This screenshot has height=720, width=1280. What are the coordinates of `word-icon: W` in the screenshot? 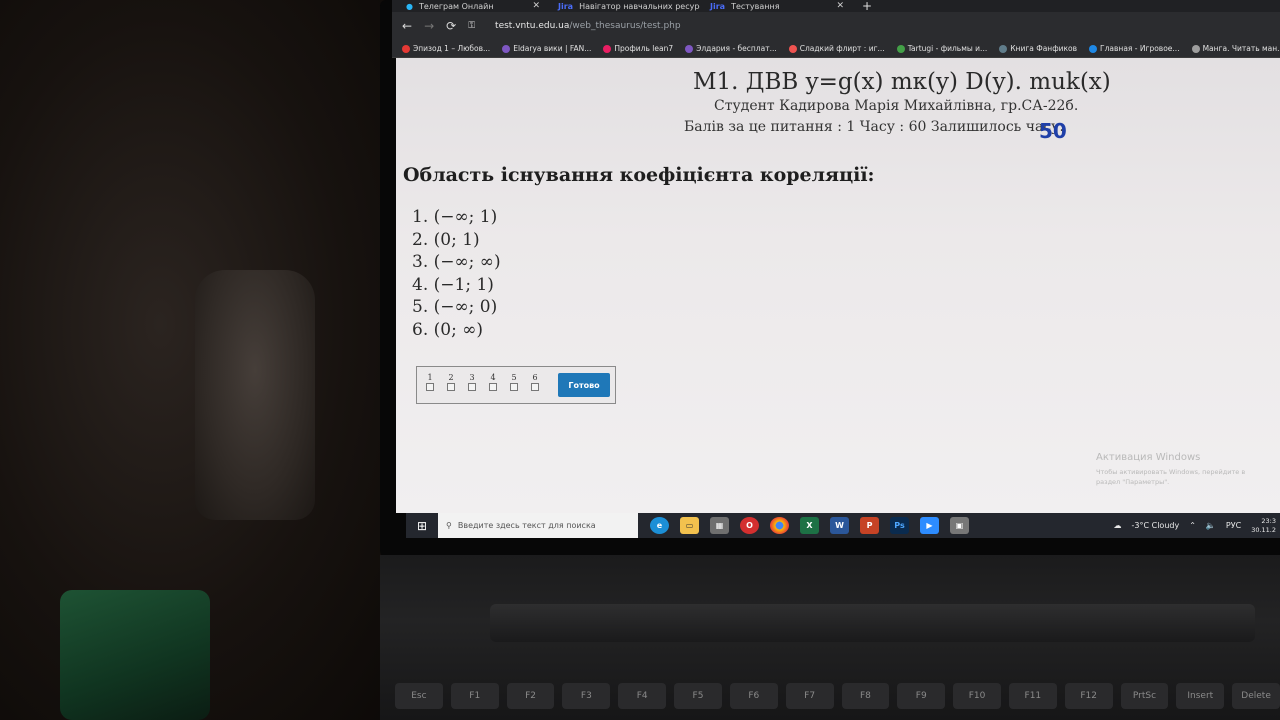 It's located at (839, 525).